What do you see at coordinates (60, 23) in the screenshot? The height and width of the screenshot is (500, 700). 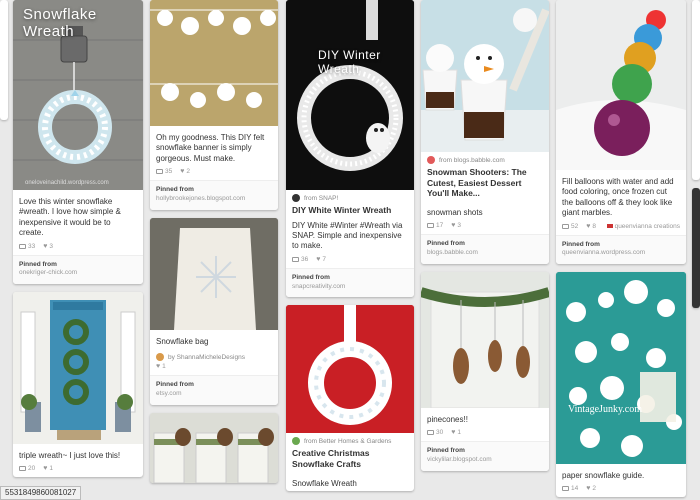 I see `image-overlay-title: Snowflake Wreath` at bounding box center [60, 23].